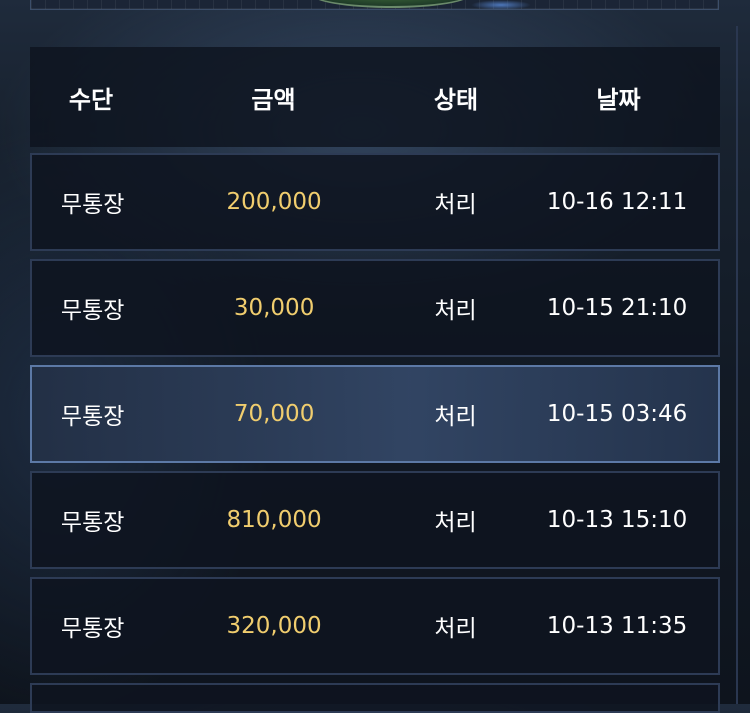 This screenshot has width=750, height=713. I want to click on cell-date: 10-15 03:46, so click(617, 414).